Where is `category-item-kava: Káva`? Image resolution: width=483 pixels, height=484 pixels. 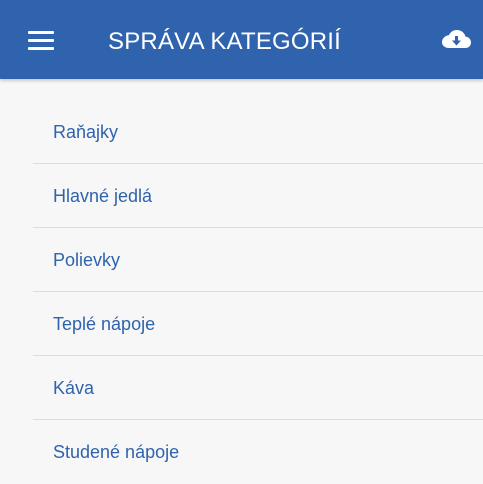 category-item-kava: Káva is located at coordinates (258, 388).